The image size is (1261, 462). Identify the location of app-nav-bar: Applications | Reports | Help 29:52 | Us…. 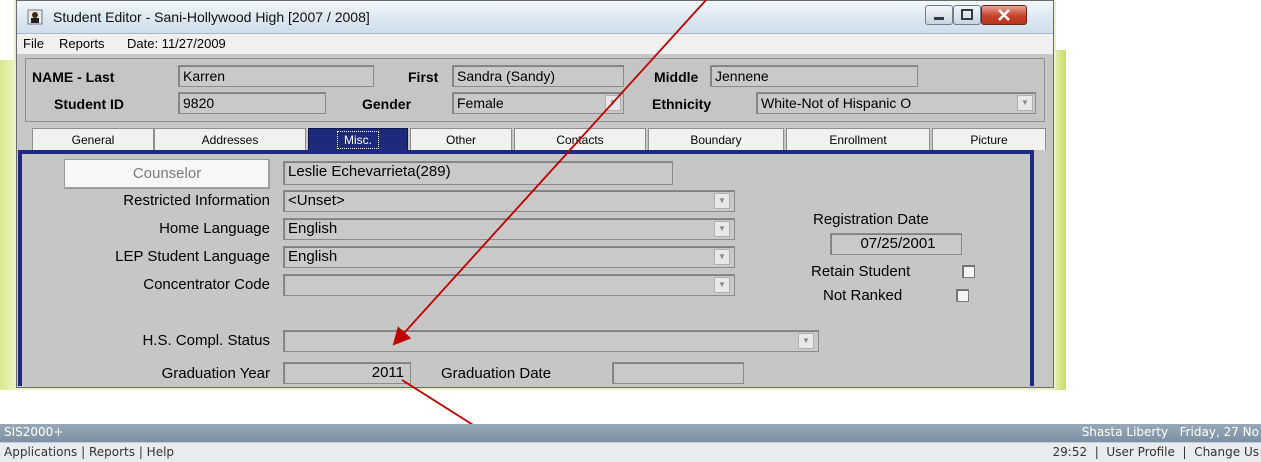
(630, 452).